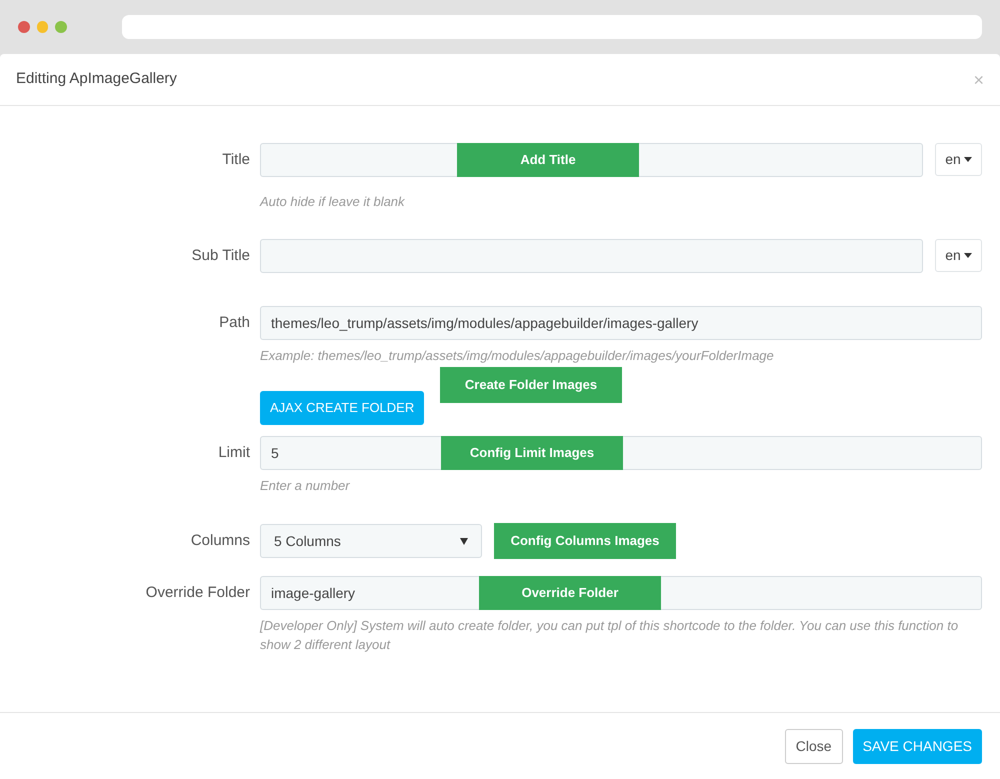 The height and width of the screenshot is (779, 1000). Describe the element at coordinates (234, 323) in the screenshot. I see `field-label: Path` at that location.